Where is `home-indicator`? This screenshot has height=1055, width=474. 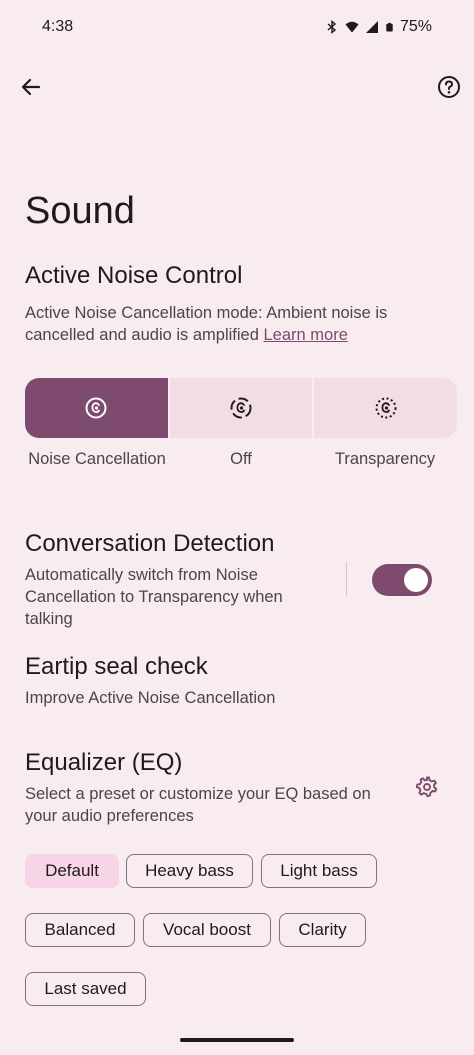 home-indicator is located at coordinates (237, 1040).